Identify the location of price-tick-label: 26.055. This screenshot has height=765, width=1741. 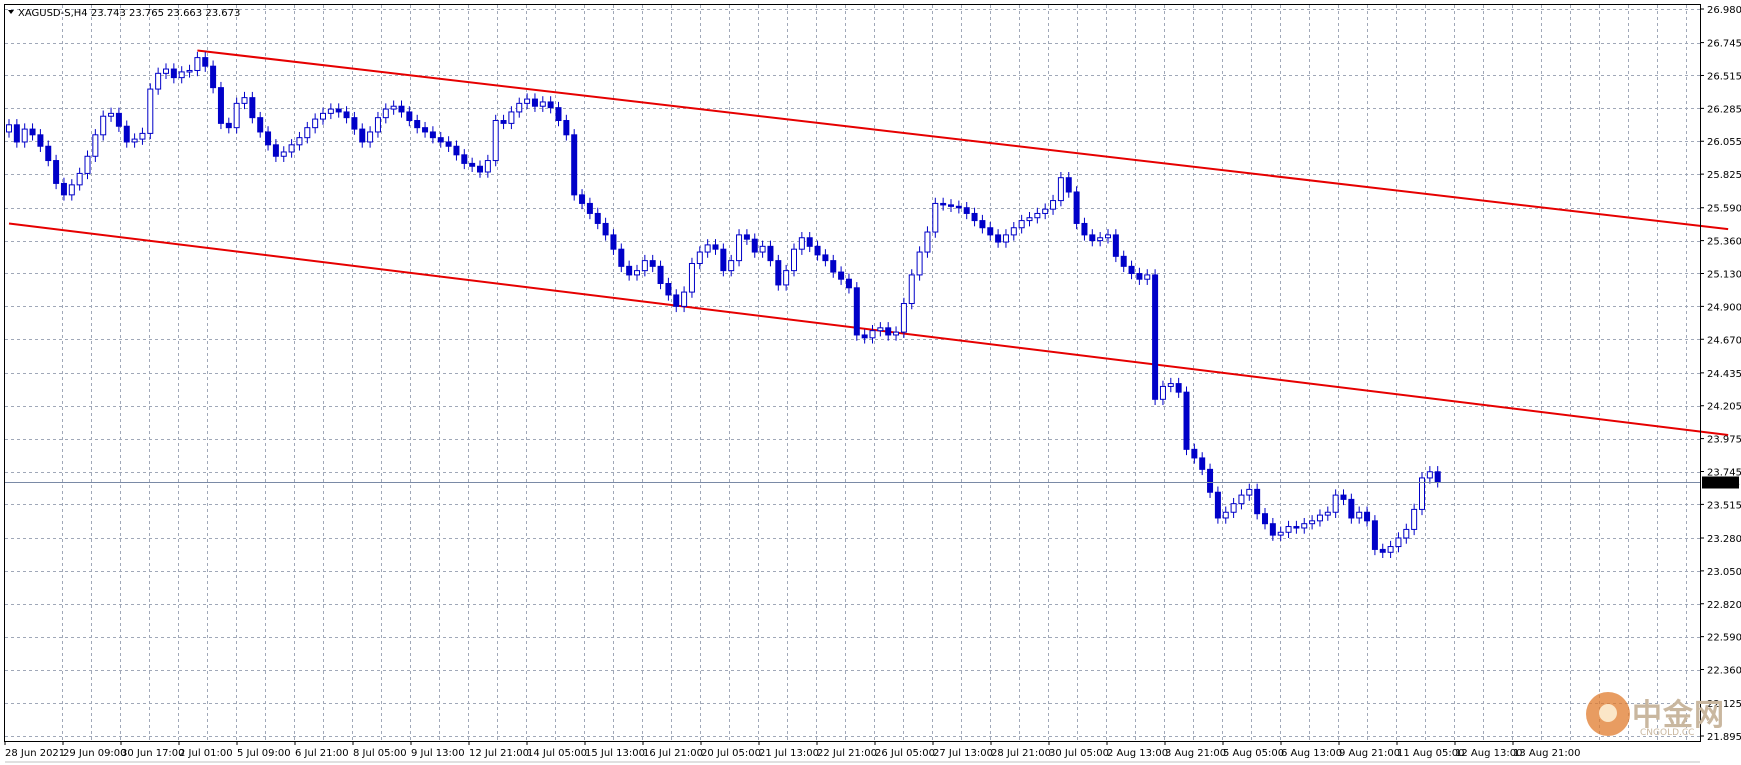
(1724, 142).